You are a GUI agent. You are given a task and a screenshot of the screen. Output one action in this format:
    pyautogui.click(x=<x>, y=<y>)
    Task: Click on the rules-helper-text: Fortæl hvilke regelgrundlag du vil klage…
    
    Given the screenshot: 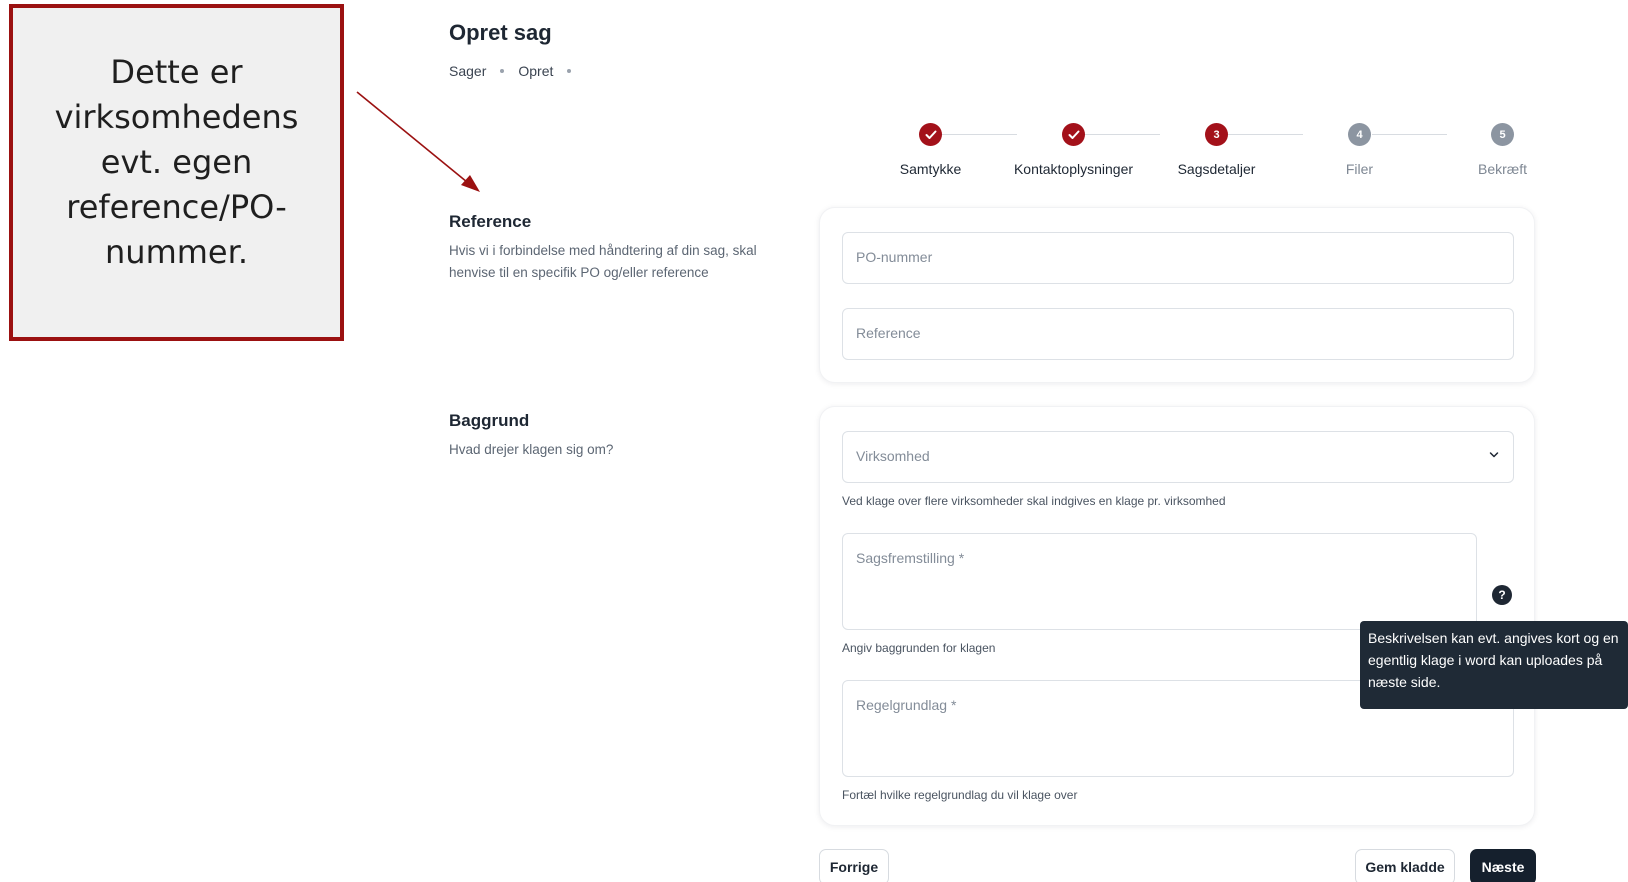 What is the action you would take?
    pyautogui.click(x=960, y=795)
    